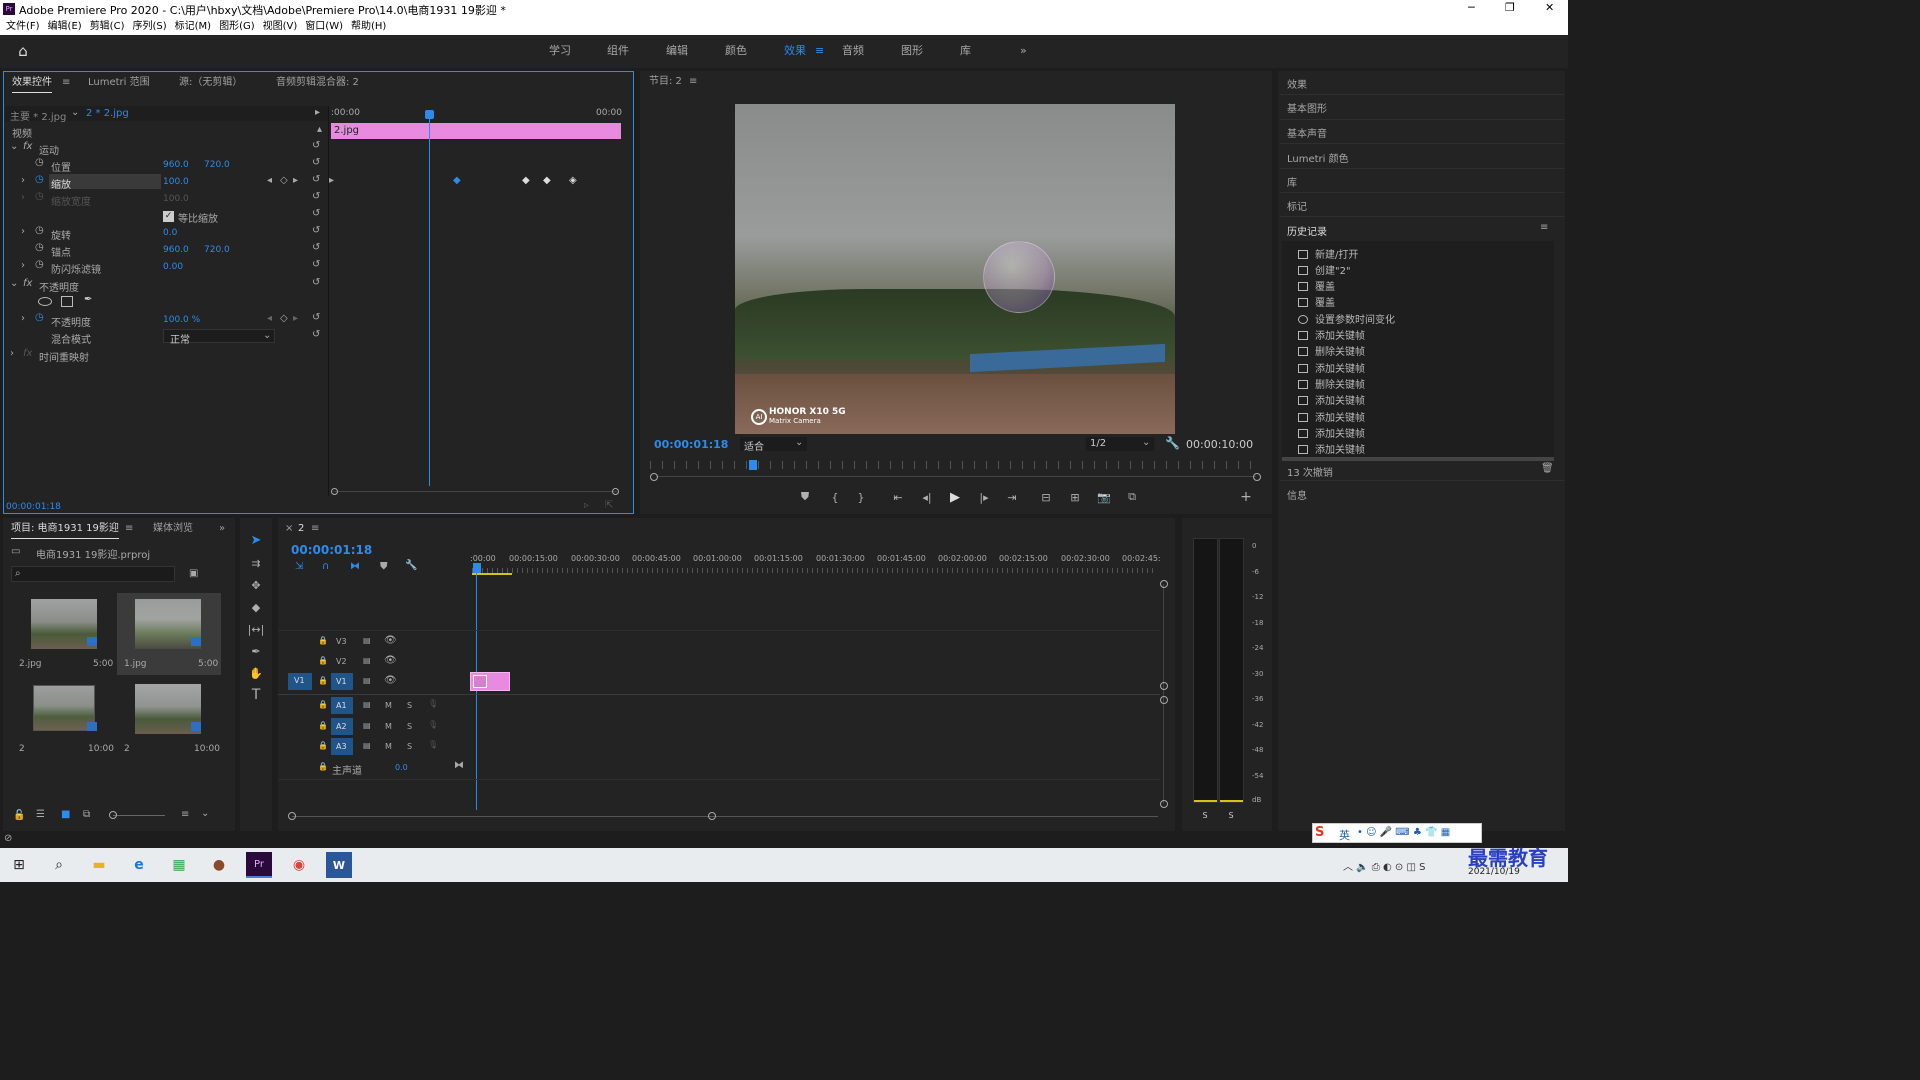 The height and width of the screenshot is (1080, 1920). I want to click on master-volume-value: 0.0, so click(401, 767).